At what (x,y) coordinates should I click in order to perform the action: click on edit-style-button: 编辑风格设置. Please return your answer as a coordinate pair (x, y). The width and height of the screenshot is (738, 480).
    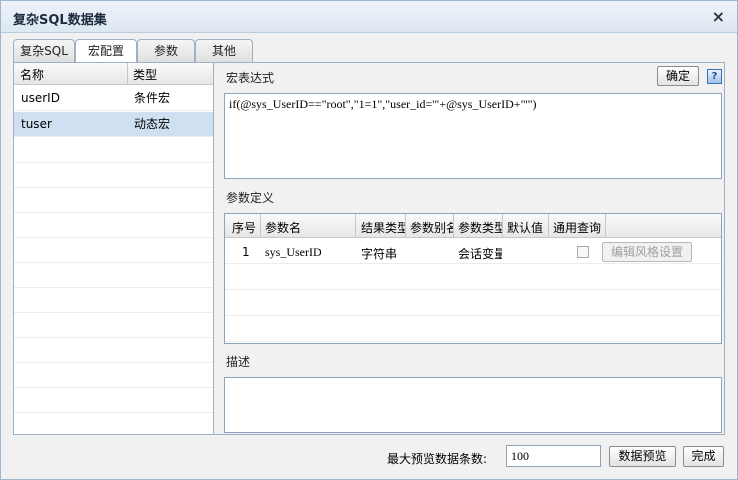
    Looking at the image, I should click on (647, 252).